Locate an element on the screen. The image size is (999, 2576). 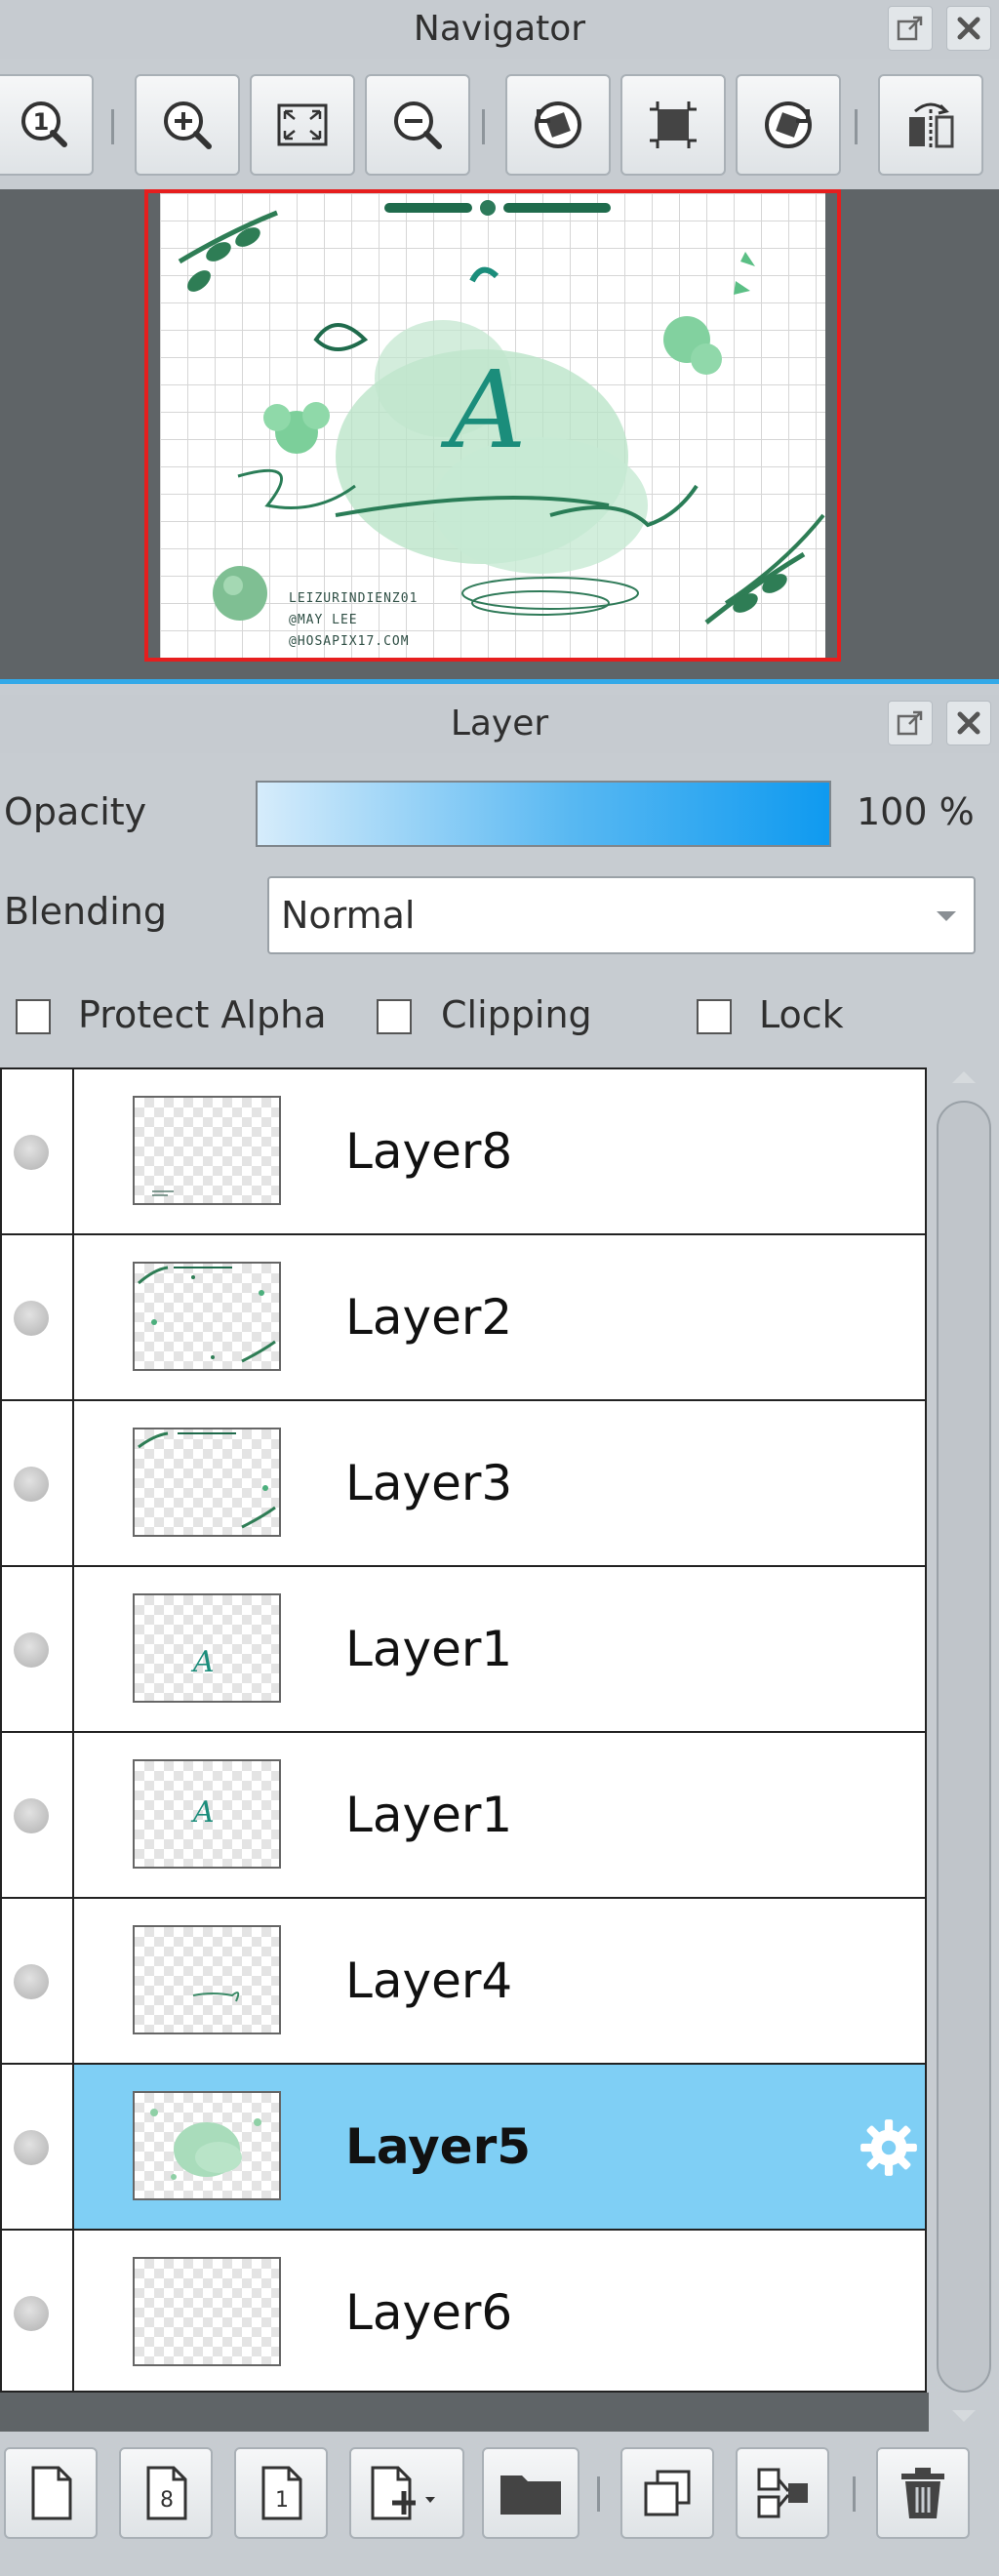
layer-cell: Layer4 is located at coordinates (499, 1981).